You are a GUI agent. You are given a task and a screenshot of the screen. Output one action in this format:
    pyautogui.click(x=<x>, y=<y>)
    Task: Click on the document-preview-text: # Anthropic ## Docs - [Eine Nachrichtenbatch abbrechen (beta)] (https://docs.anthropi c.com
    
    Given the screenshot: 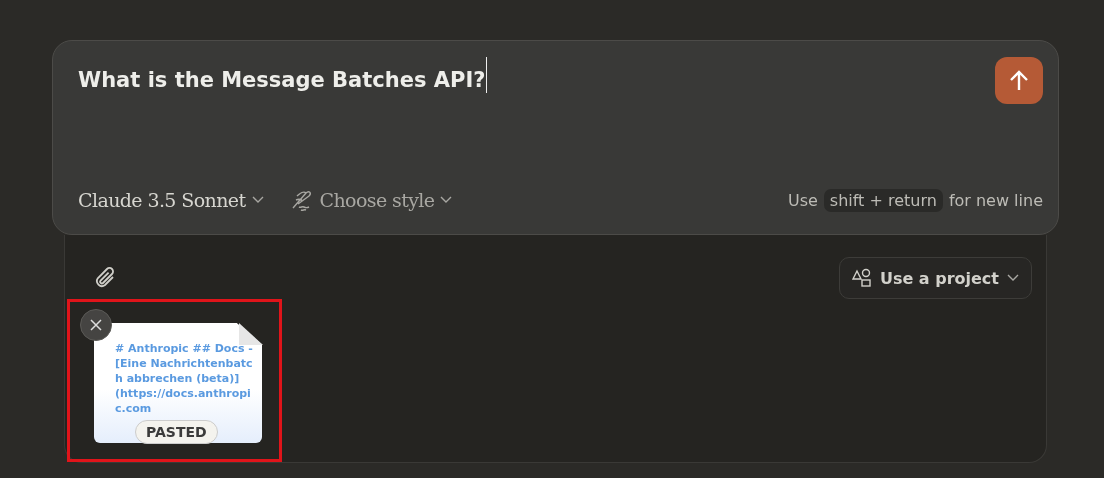 What is the action you would take?
    pyautogui.click(x=184, y=378)
    